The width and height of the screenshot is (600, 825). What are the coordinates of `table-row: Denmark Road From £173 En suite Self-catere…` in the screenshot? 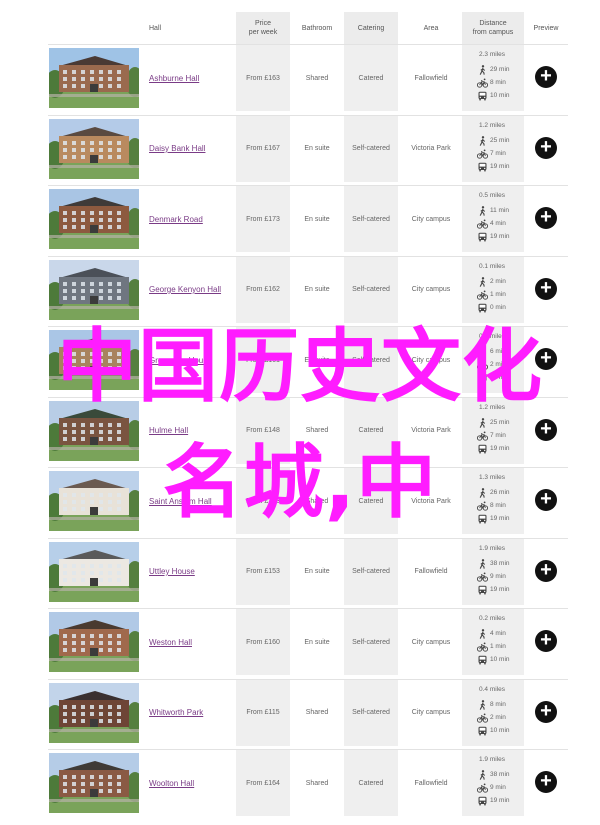 It's located at (308, 218).